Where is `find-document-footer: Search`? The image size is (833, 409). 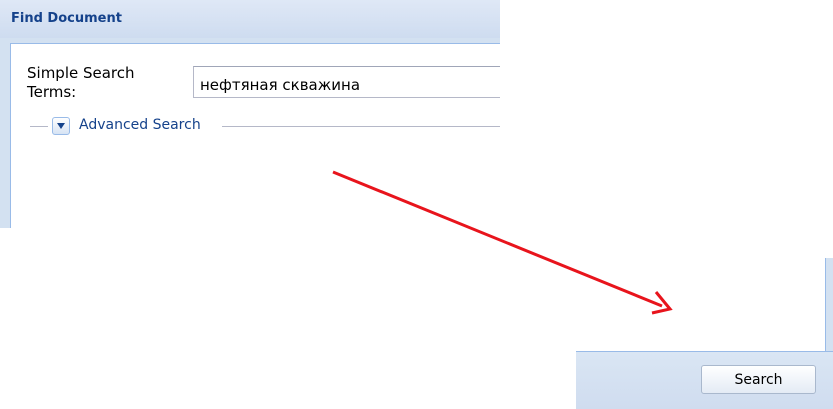
find-document-footer: Search is located at coordinates (704, 333).